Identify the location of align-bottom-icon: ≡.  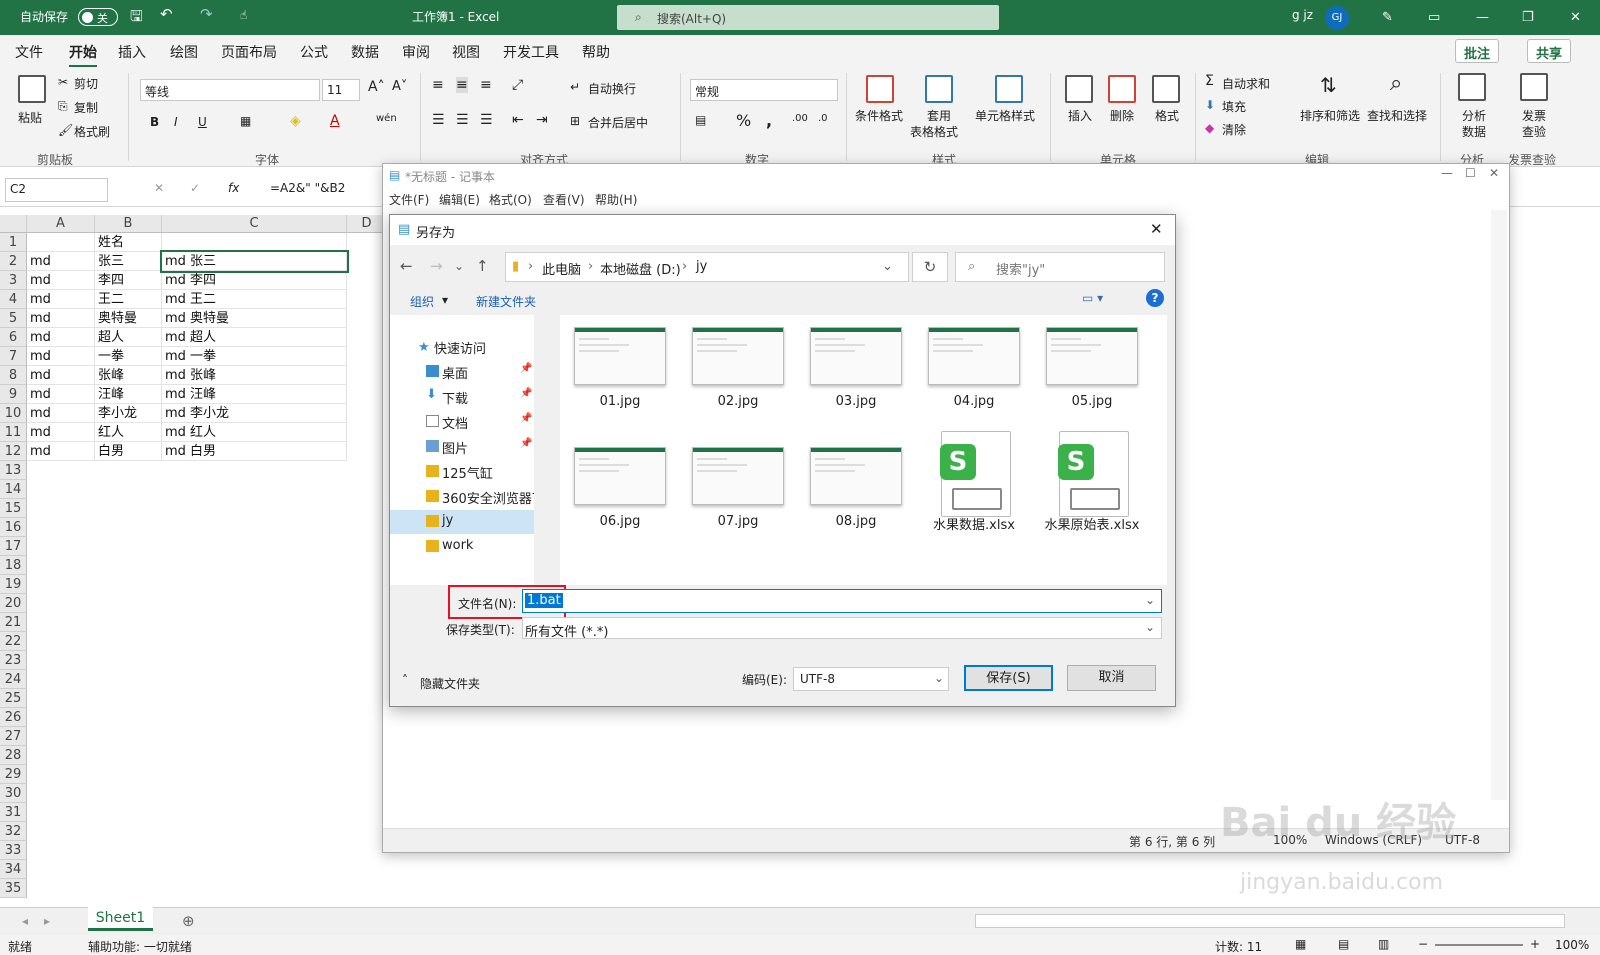
(486, 85).